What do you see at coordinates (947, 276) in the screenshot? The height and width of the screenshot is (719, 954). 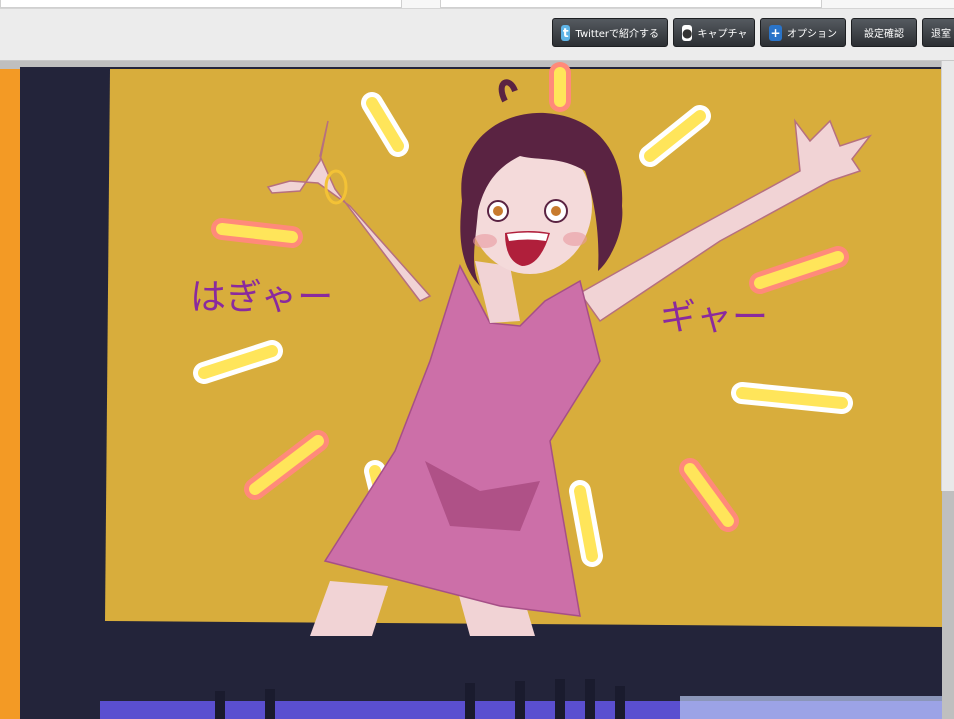 I see `vertical-scrollbar` at bounding box center [947, 276].